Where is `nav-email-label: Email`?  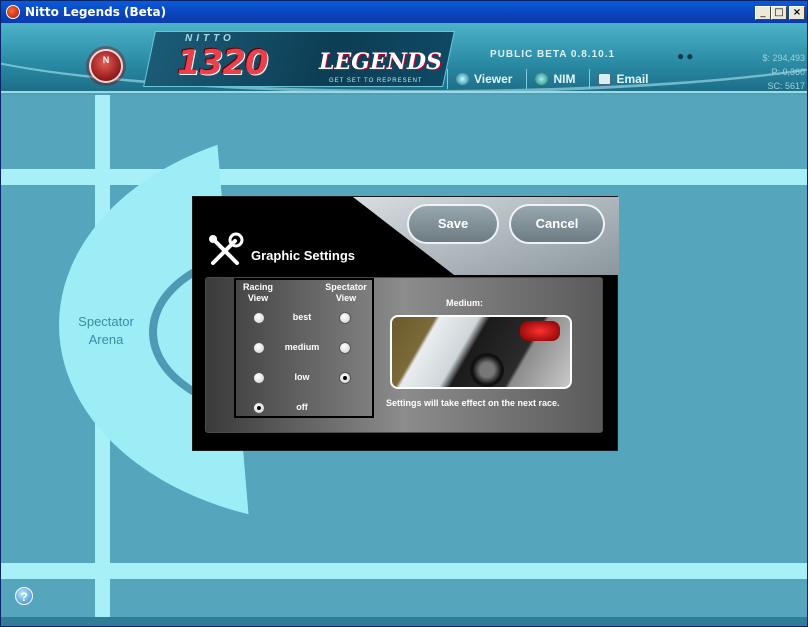
nav-email-label: Email is located at coordinates (632, 79).